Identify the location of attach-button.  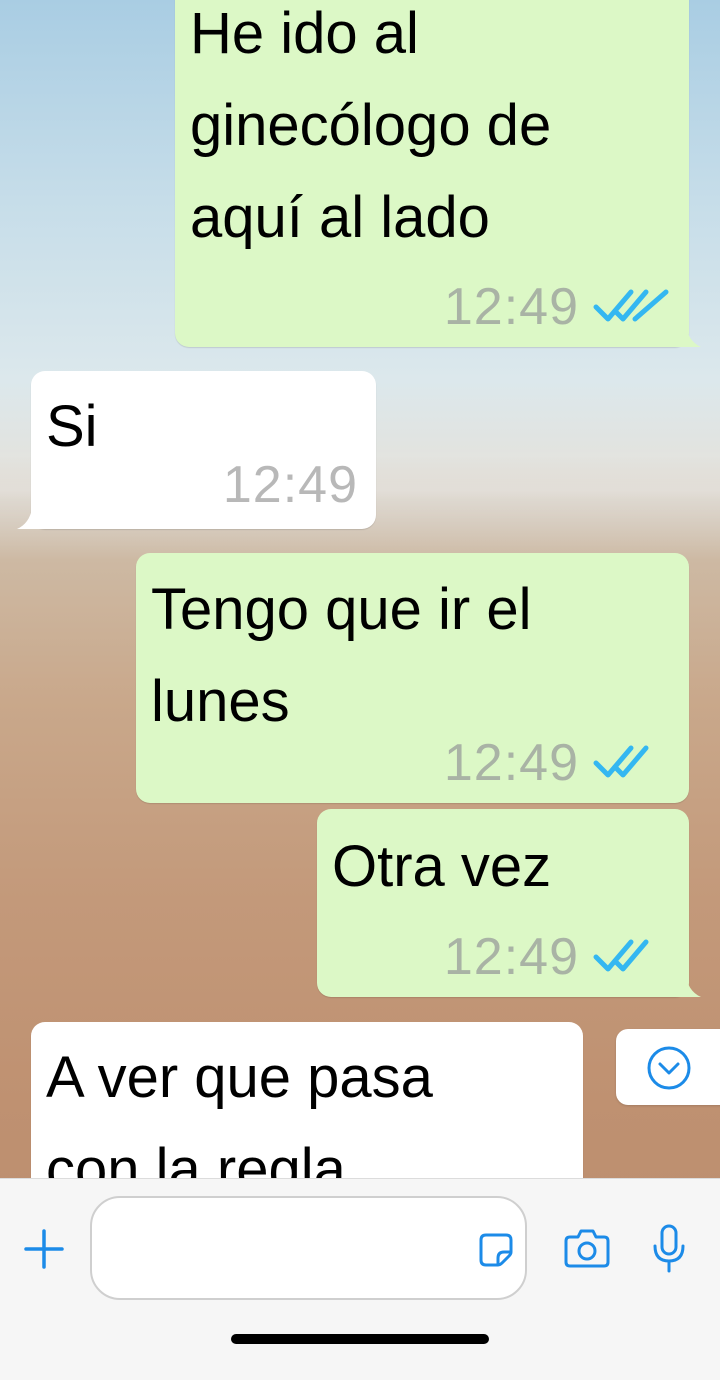
(44, 1249).